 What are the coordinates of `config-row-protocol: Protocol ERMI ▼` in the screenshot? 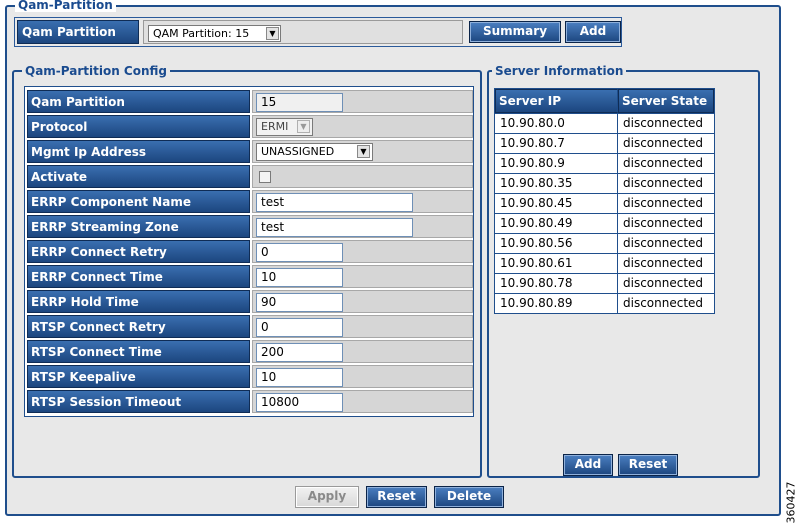 It's located at (250, 126).